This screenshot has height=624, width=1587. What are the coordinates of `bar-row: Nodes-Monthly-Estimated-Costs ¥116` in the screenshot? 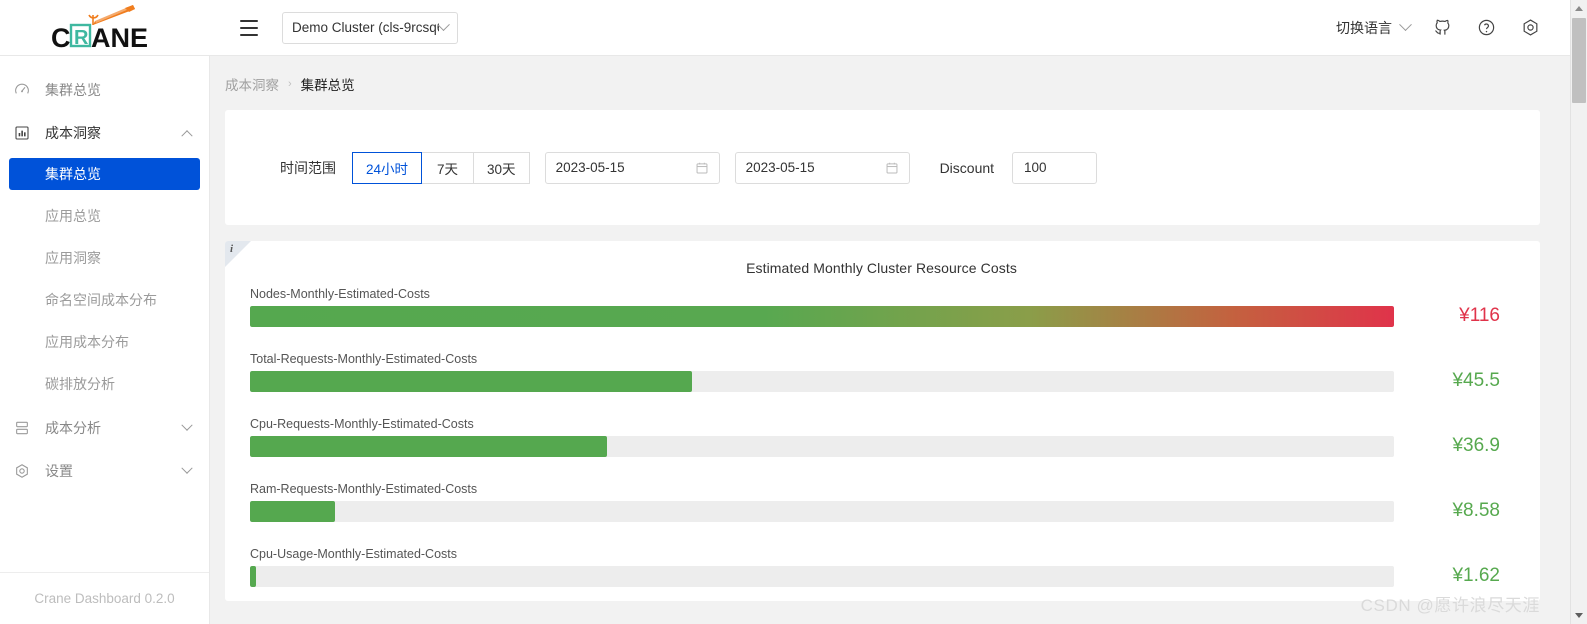 It's located at (882, 307).